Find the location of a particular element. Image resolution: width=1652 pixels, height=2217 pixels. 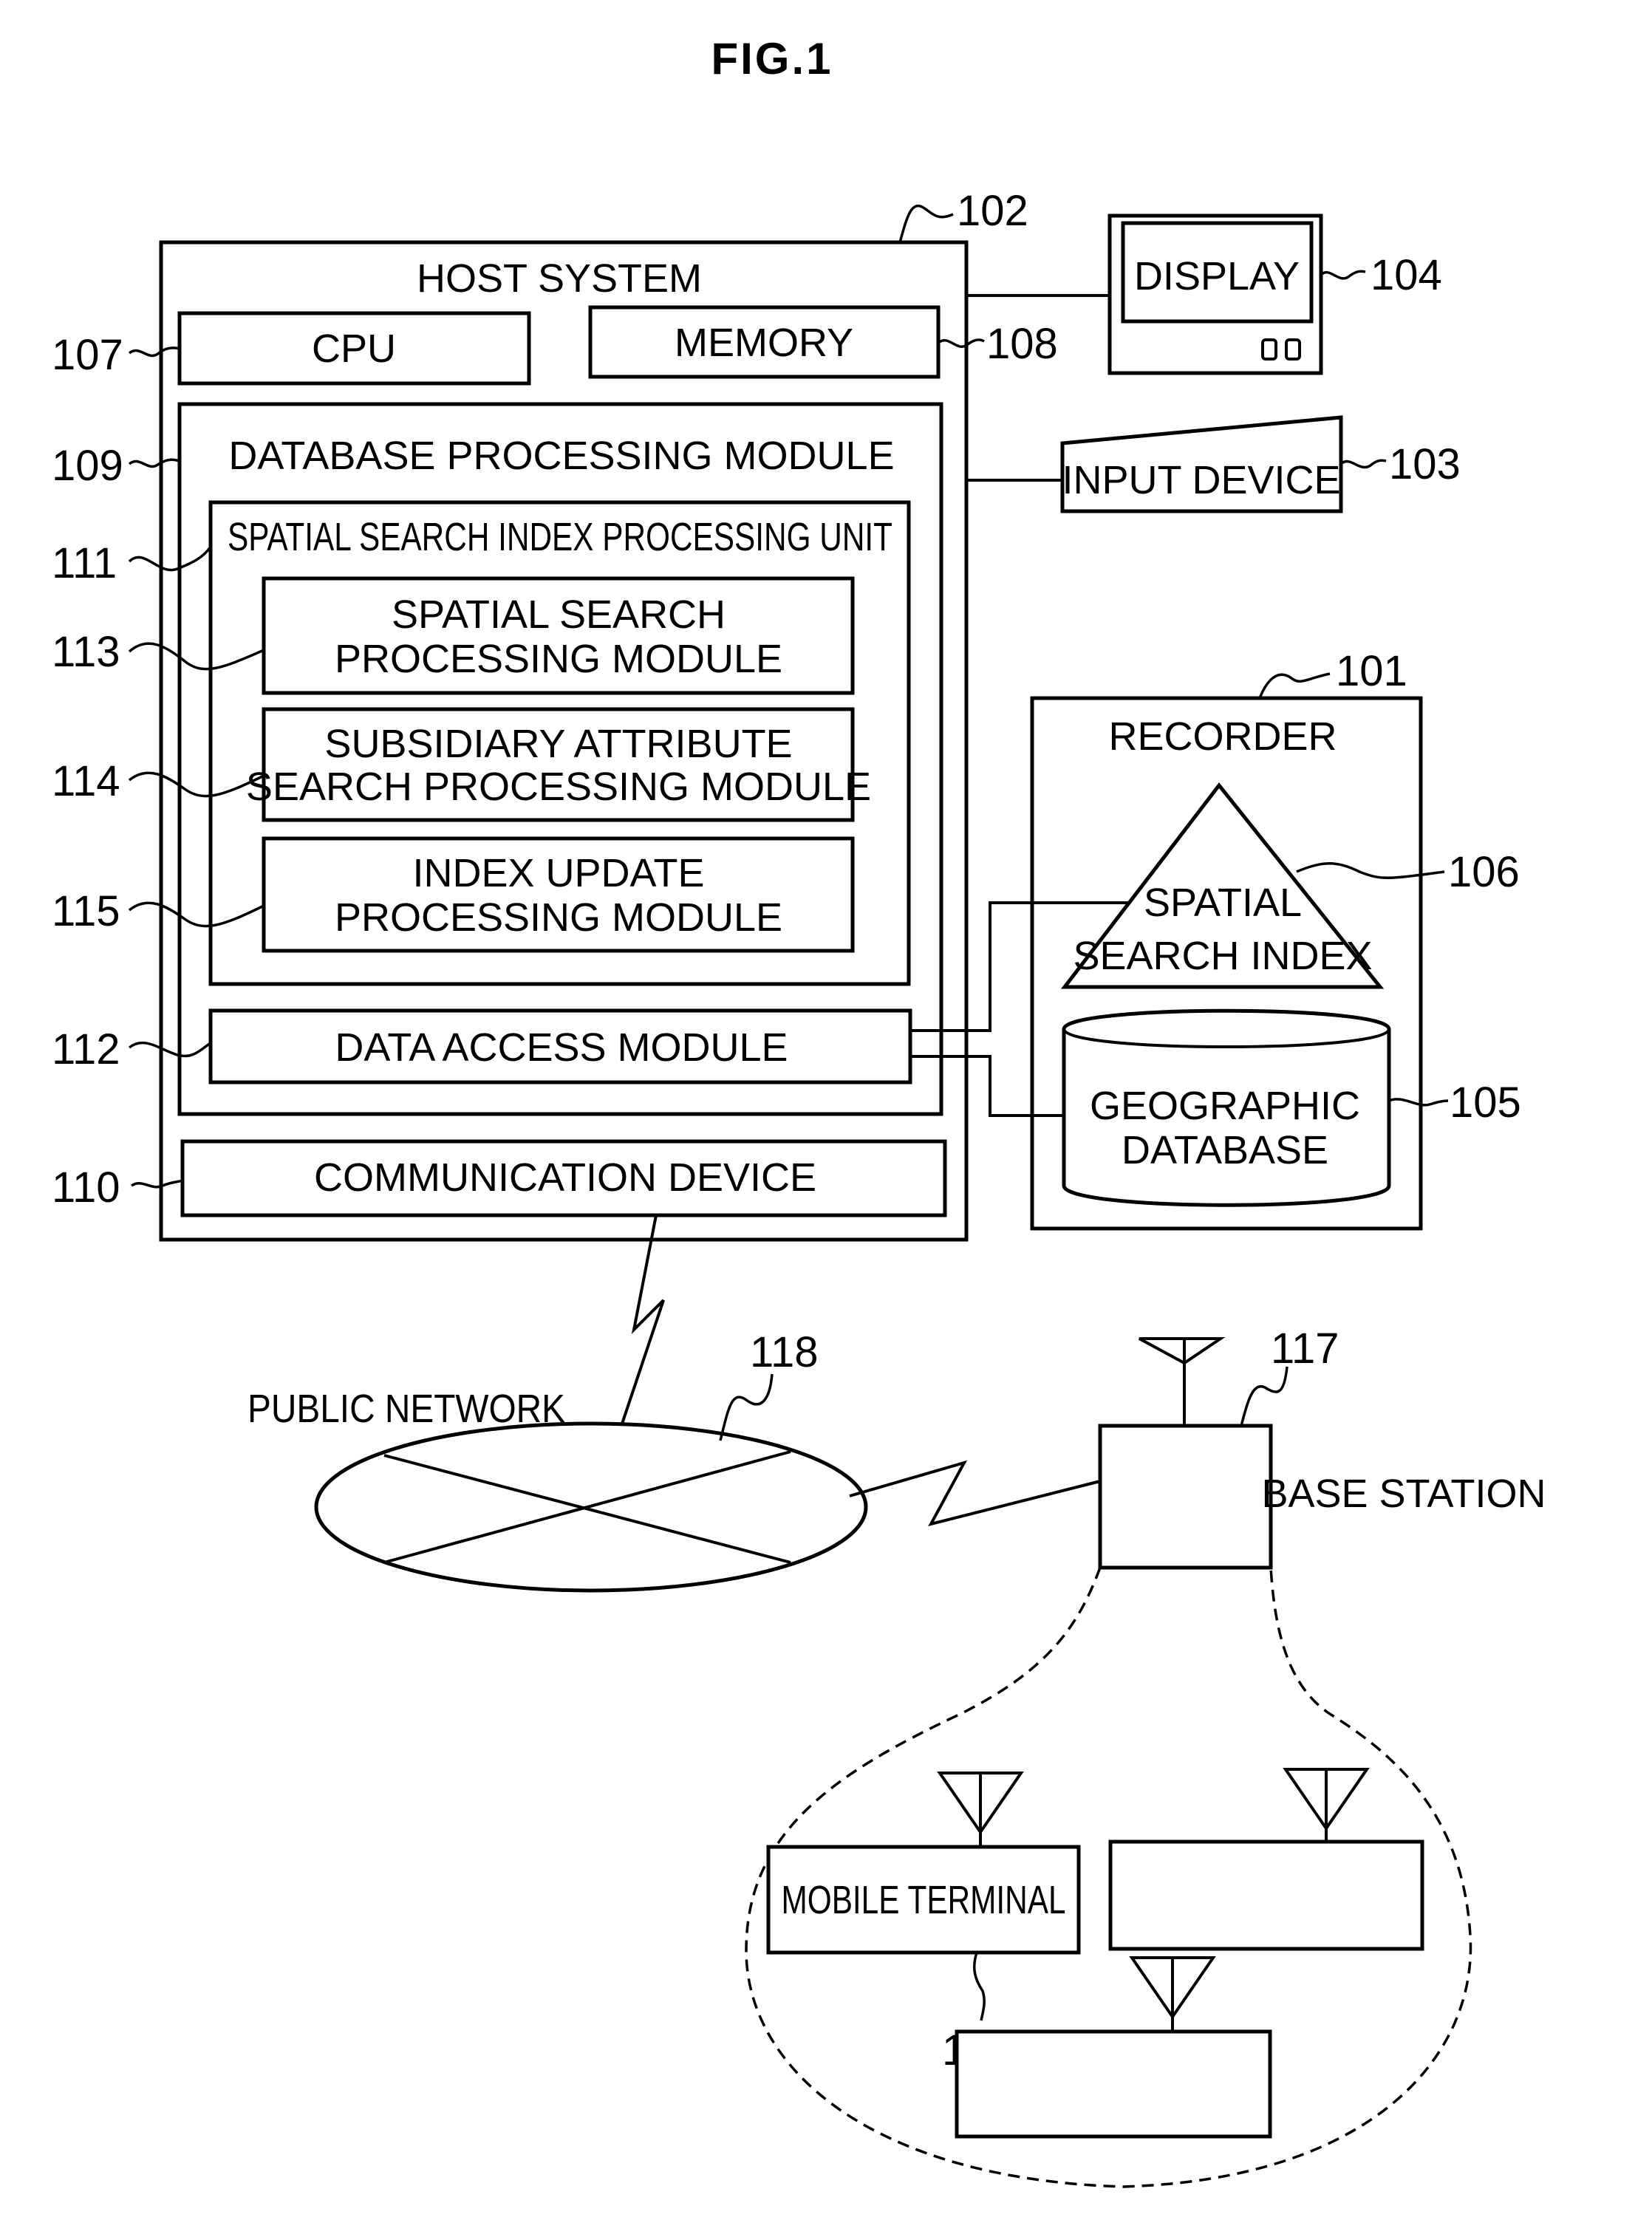

base-station-leader is located at coordinates (1264, 1396).